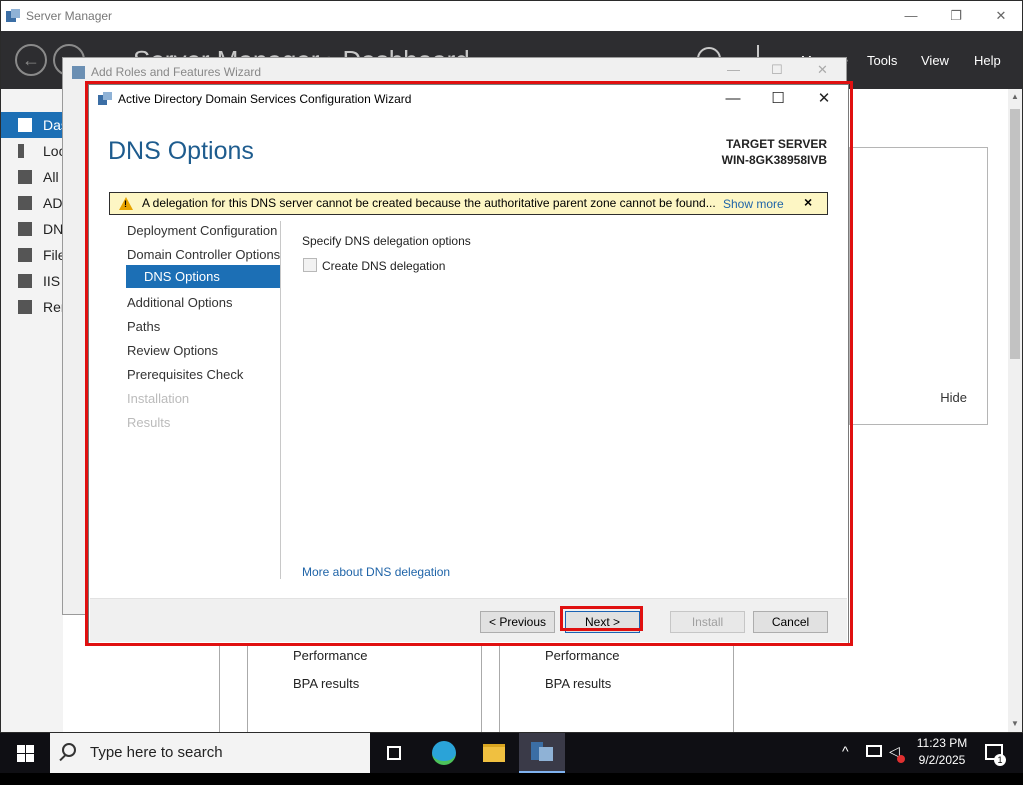 The height and width of the screenshot is (785, 1023). What do you see at coordinates (280, 400) in the screenshot?
I see `nav-divider` at bounding box center [280, 400].